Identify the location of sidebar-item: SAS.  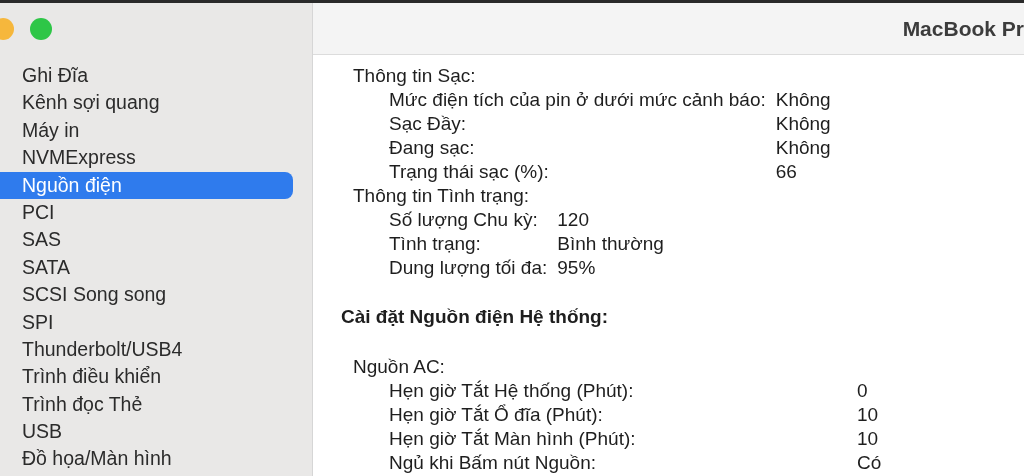
(146, 240).